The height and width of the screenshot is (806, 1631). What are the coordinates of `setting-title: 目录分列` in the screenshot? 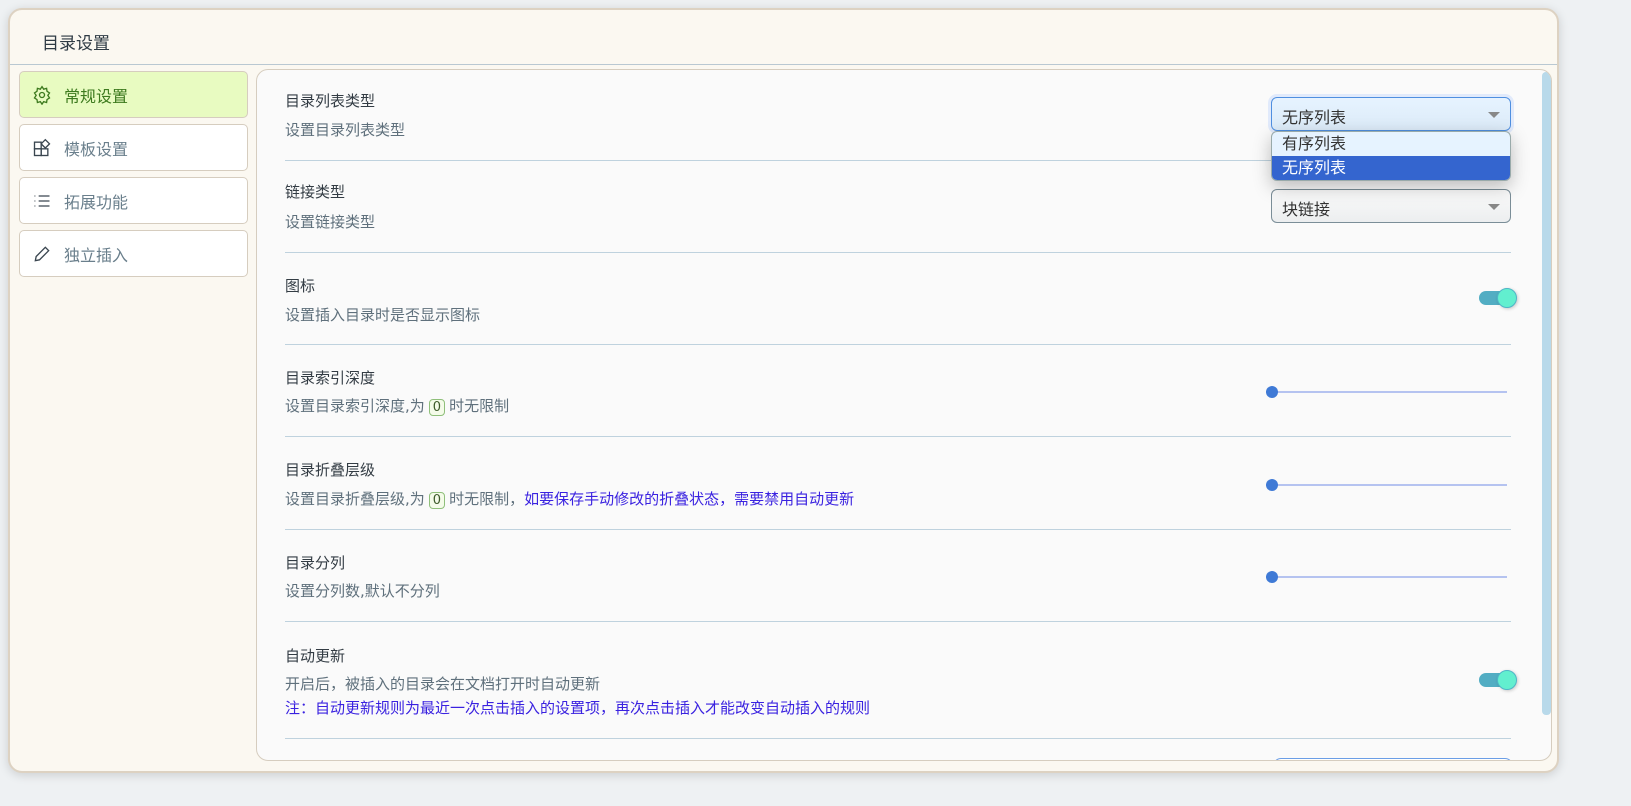 It's located at (315, 563).